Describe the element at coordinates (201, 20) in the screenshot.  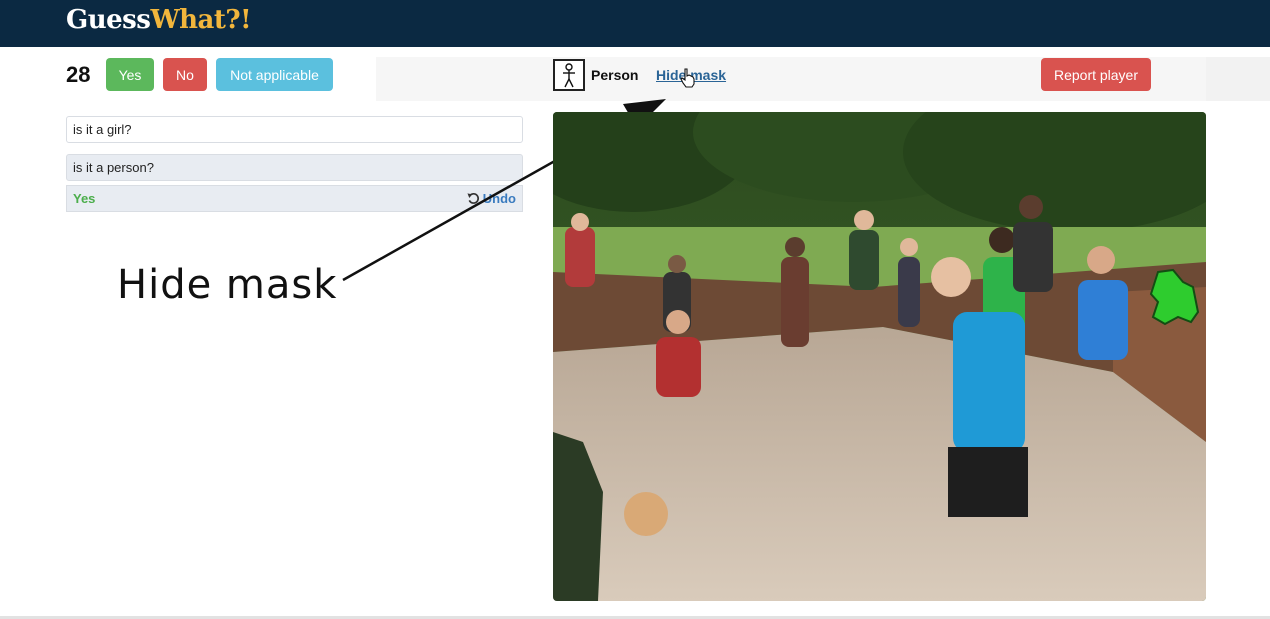
I see `brand-part2: What?!` at that location.